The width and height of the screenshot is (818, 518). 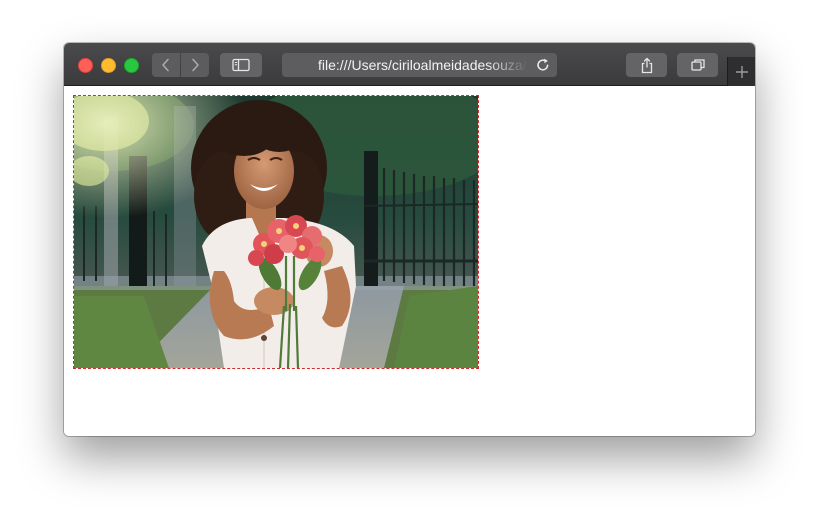 I want to click on maximize-window-button, so click(x=131, y=65).